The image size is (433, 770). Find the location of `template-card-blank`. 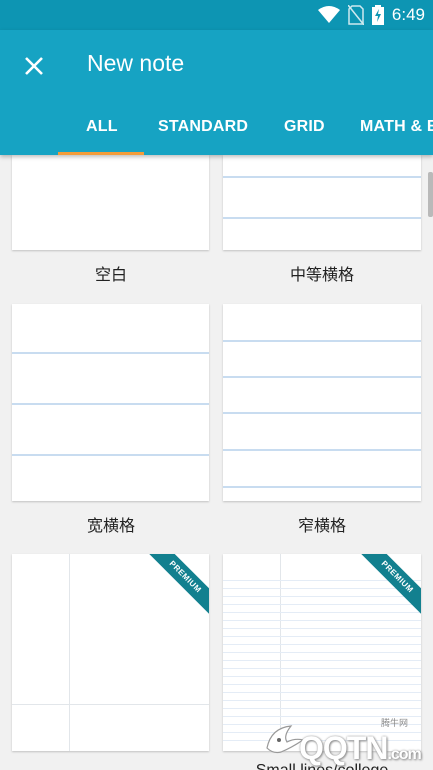

template-card-blank is located at coordinates (110, 202).